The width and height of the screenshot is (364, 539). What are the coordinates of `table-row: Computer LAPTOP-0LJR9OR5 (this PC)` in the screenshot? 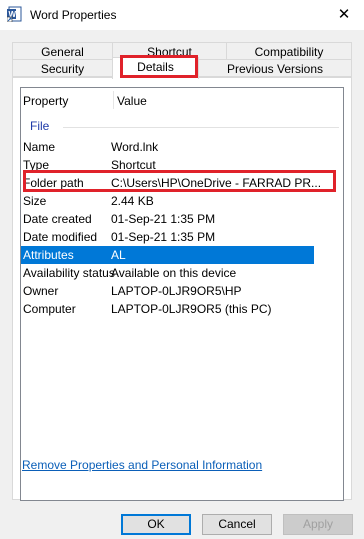 It's located at (182, 309).